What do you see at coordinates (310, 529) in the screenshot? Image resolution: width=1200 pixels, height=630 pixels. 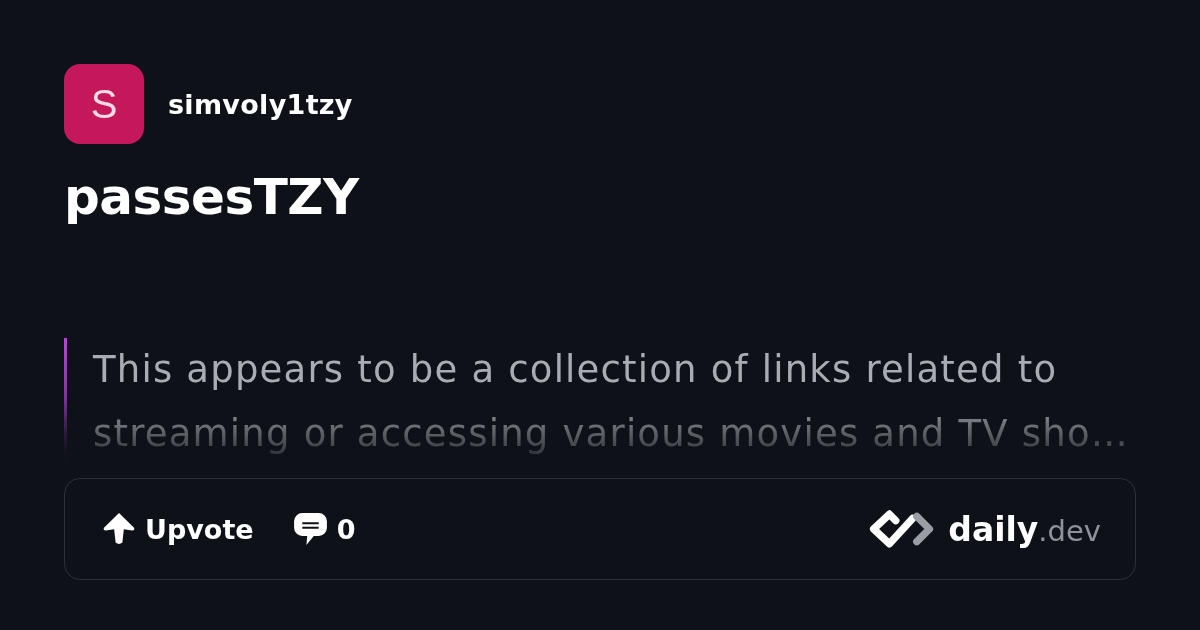 I see `comment-icon` at bounding box center [310, 529].